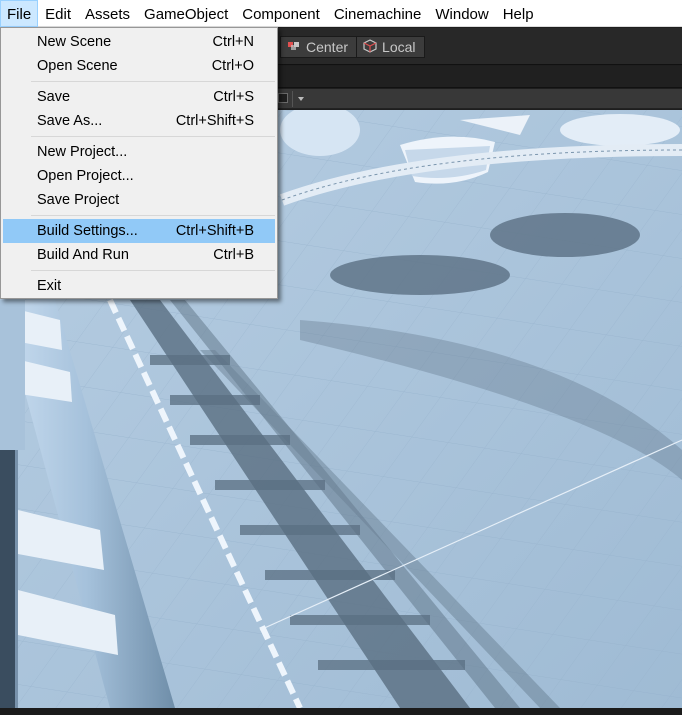 This screenshot has height=715, width=682. Describe the element at coordinates (58, 13) in the screenshot. I see `menu-edit: Edit` at that location.